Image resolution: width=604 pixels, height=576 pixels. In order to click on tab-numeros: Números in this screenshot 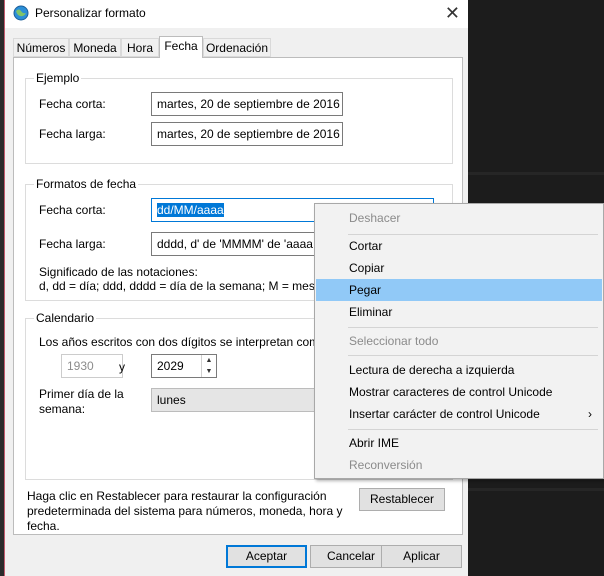, I will do `click(41, 47)`.